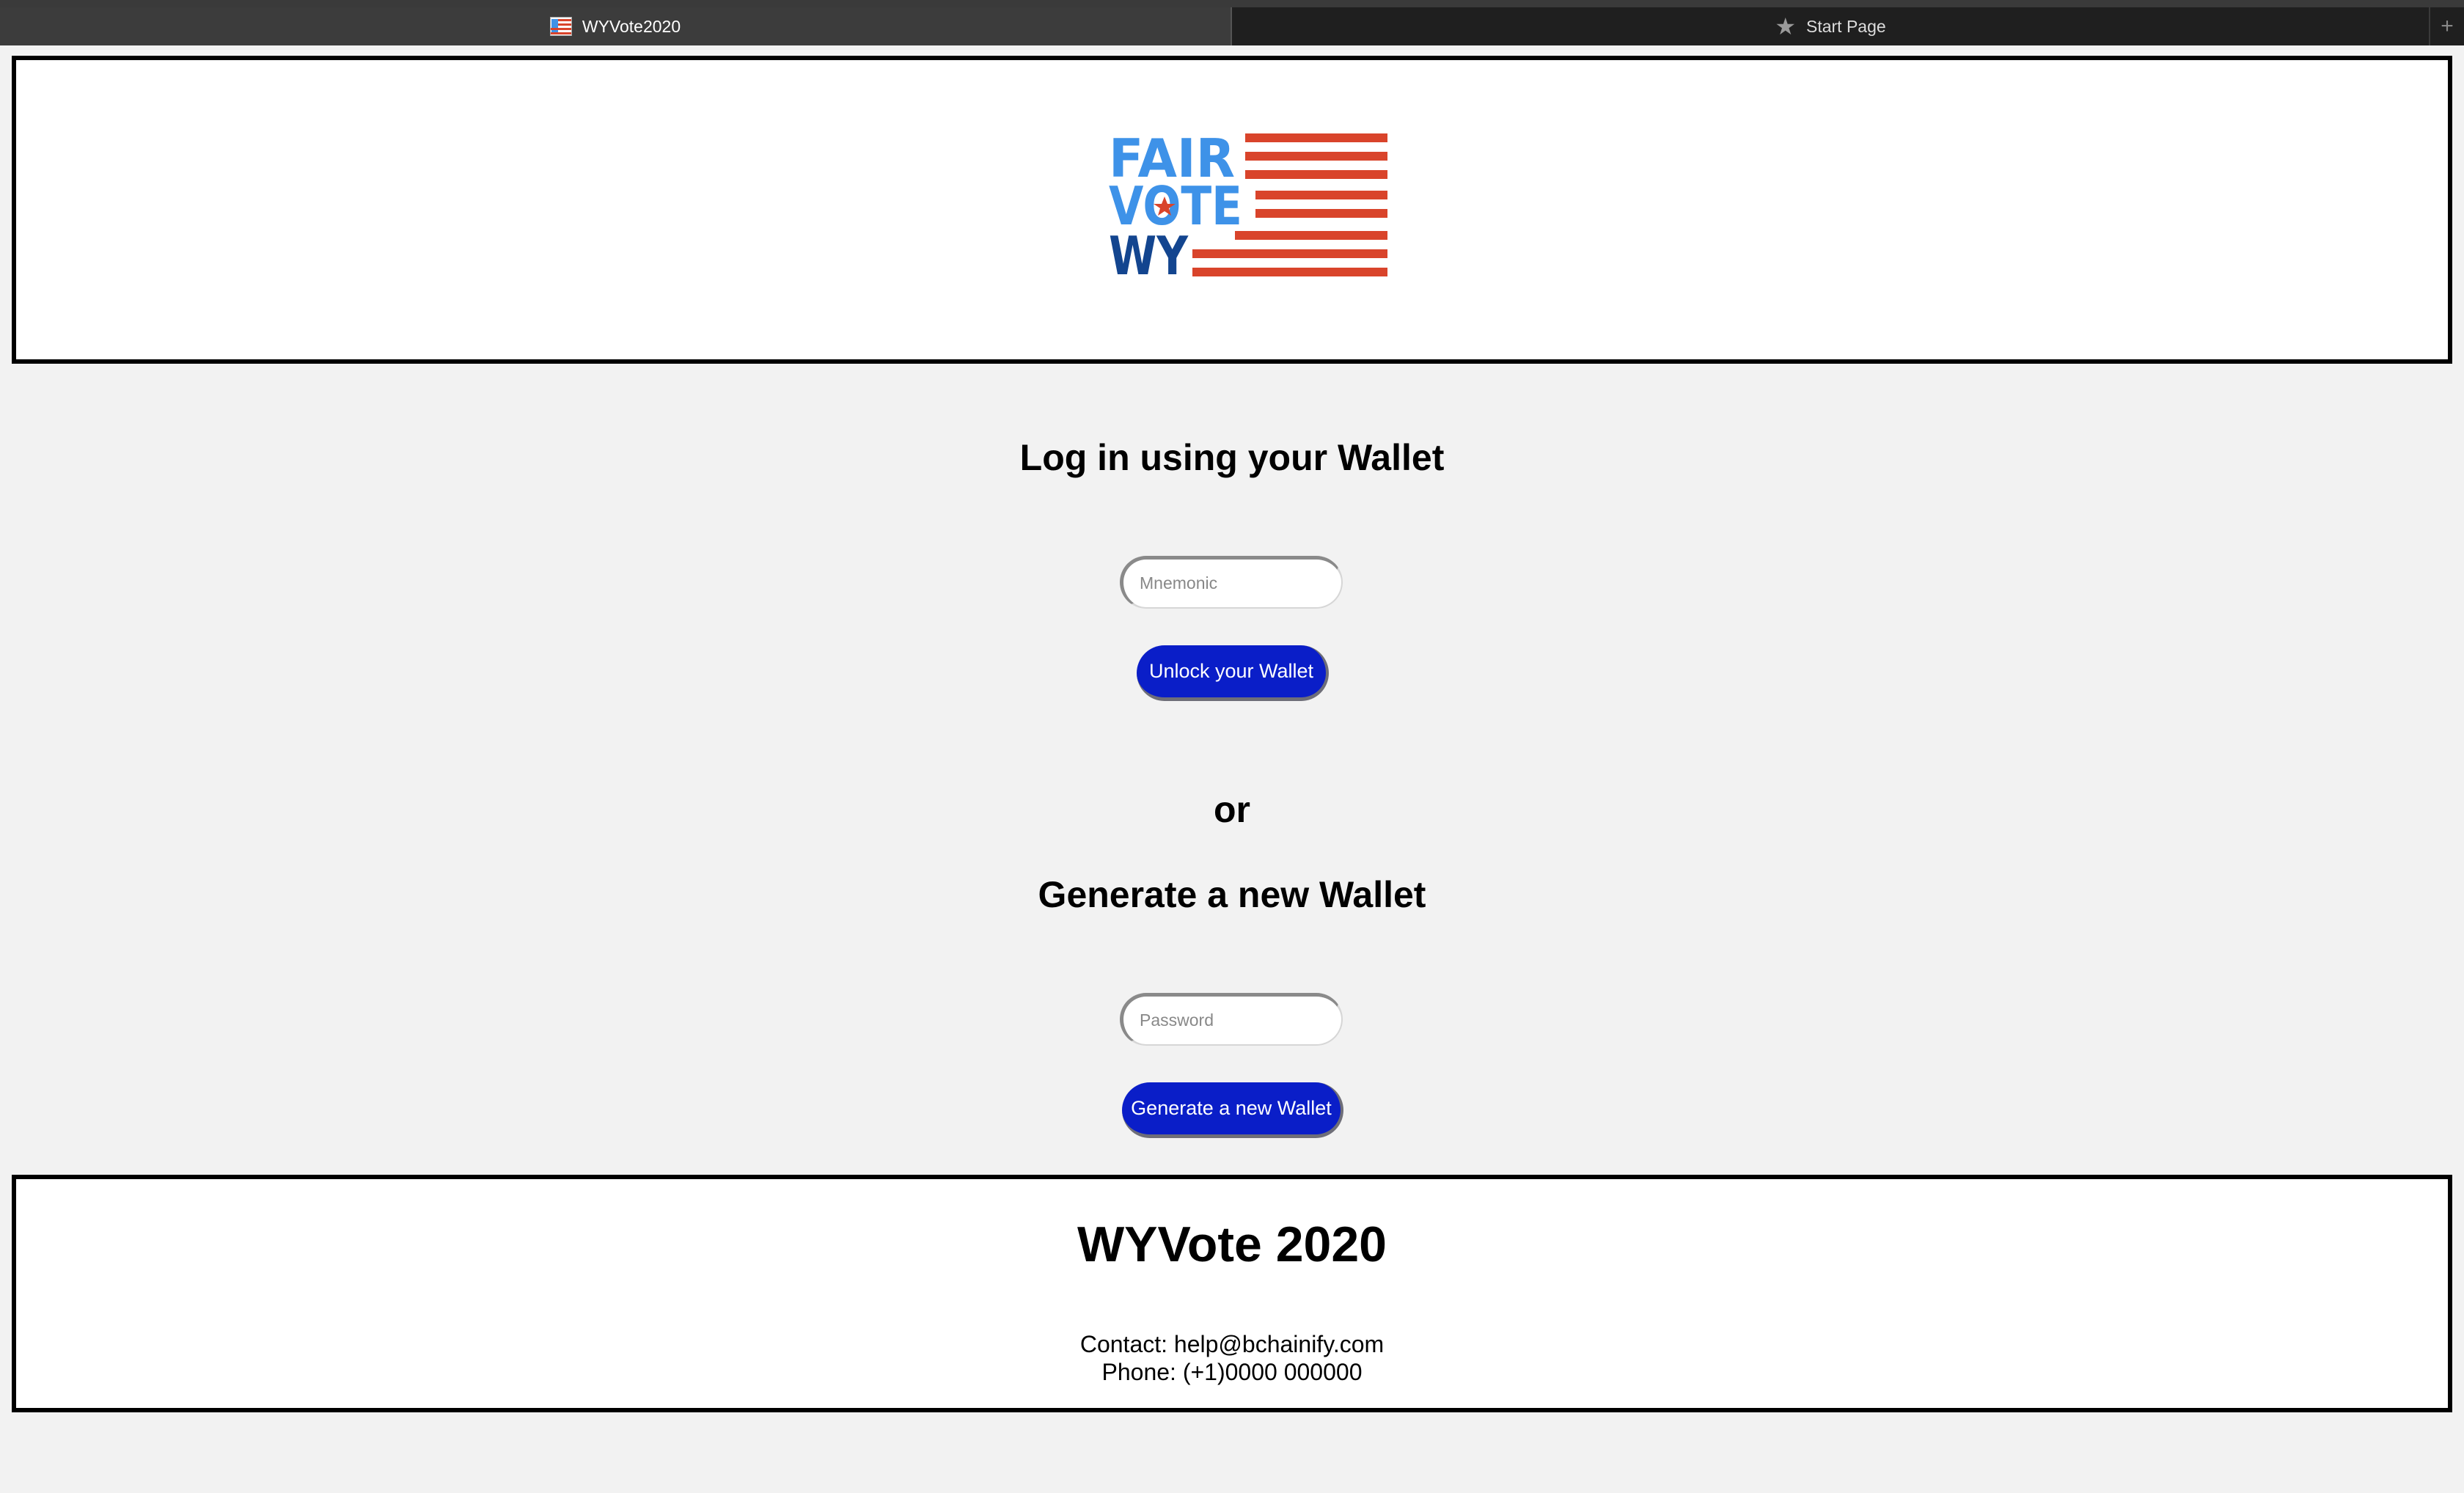  I want to click on browser-tab-bar: WYVote2020 ★ Start Page +, so click(1232, 22).